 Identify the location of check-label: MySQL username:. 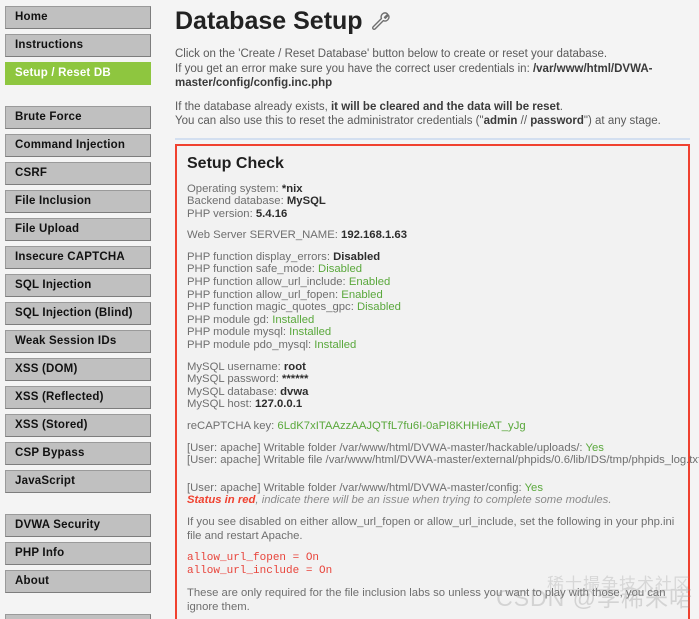
(235, 366).